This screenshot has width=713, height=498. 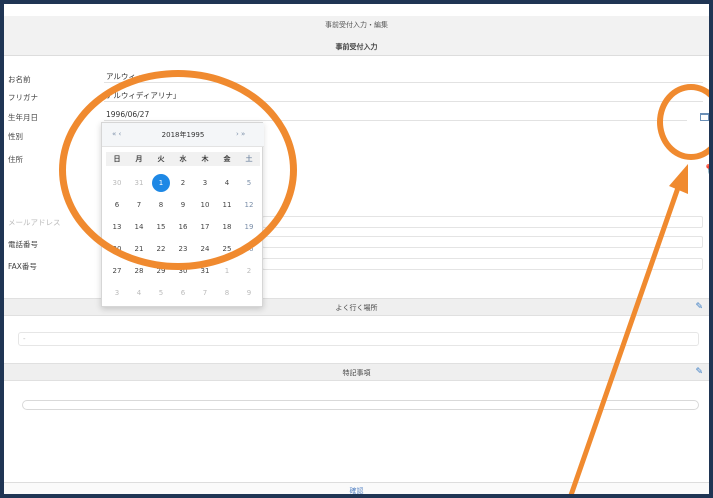 I want to click on section-remarks: 特記事項 ✎, so click(x=356, y=372).